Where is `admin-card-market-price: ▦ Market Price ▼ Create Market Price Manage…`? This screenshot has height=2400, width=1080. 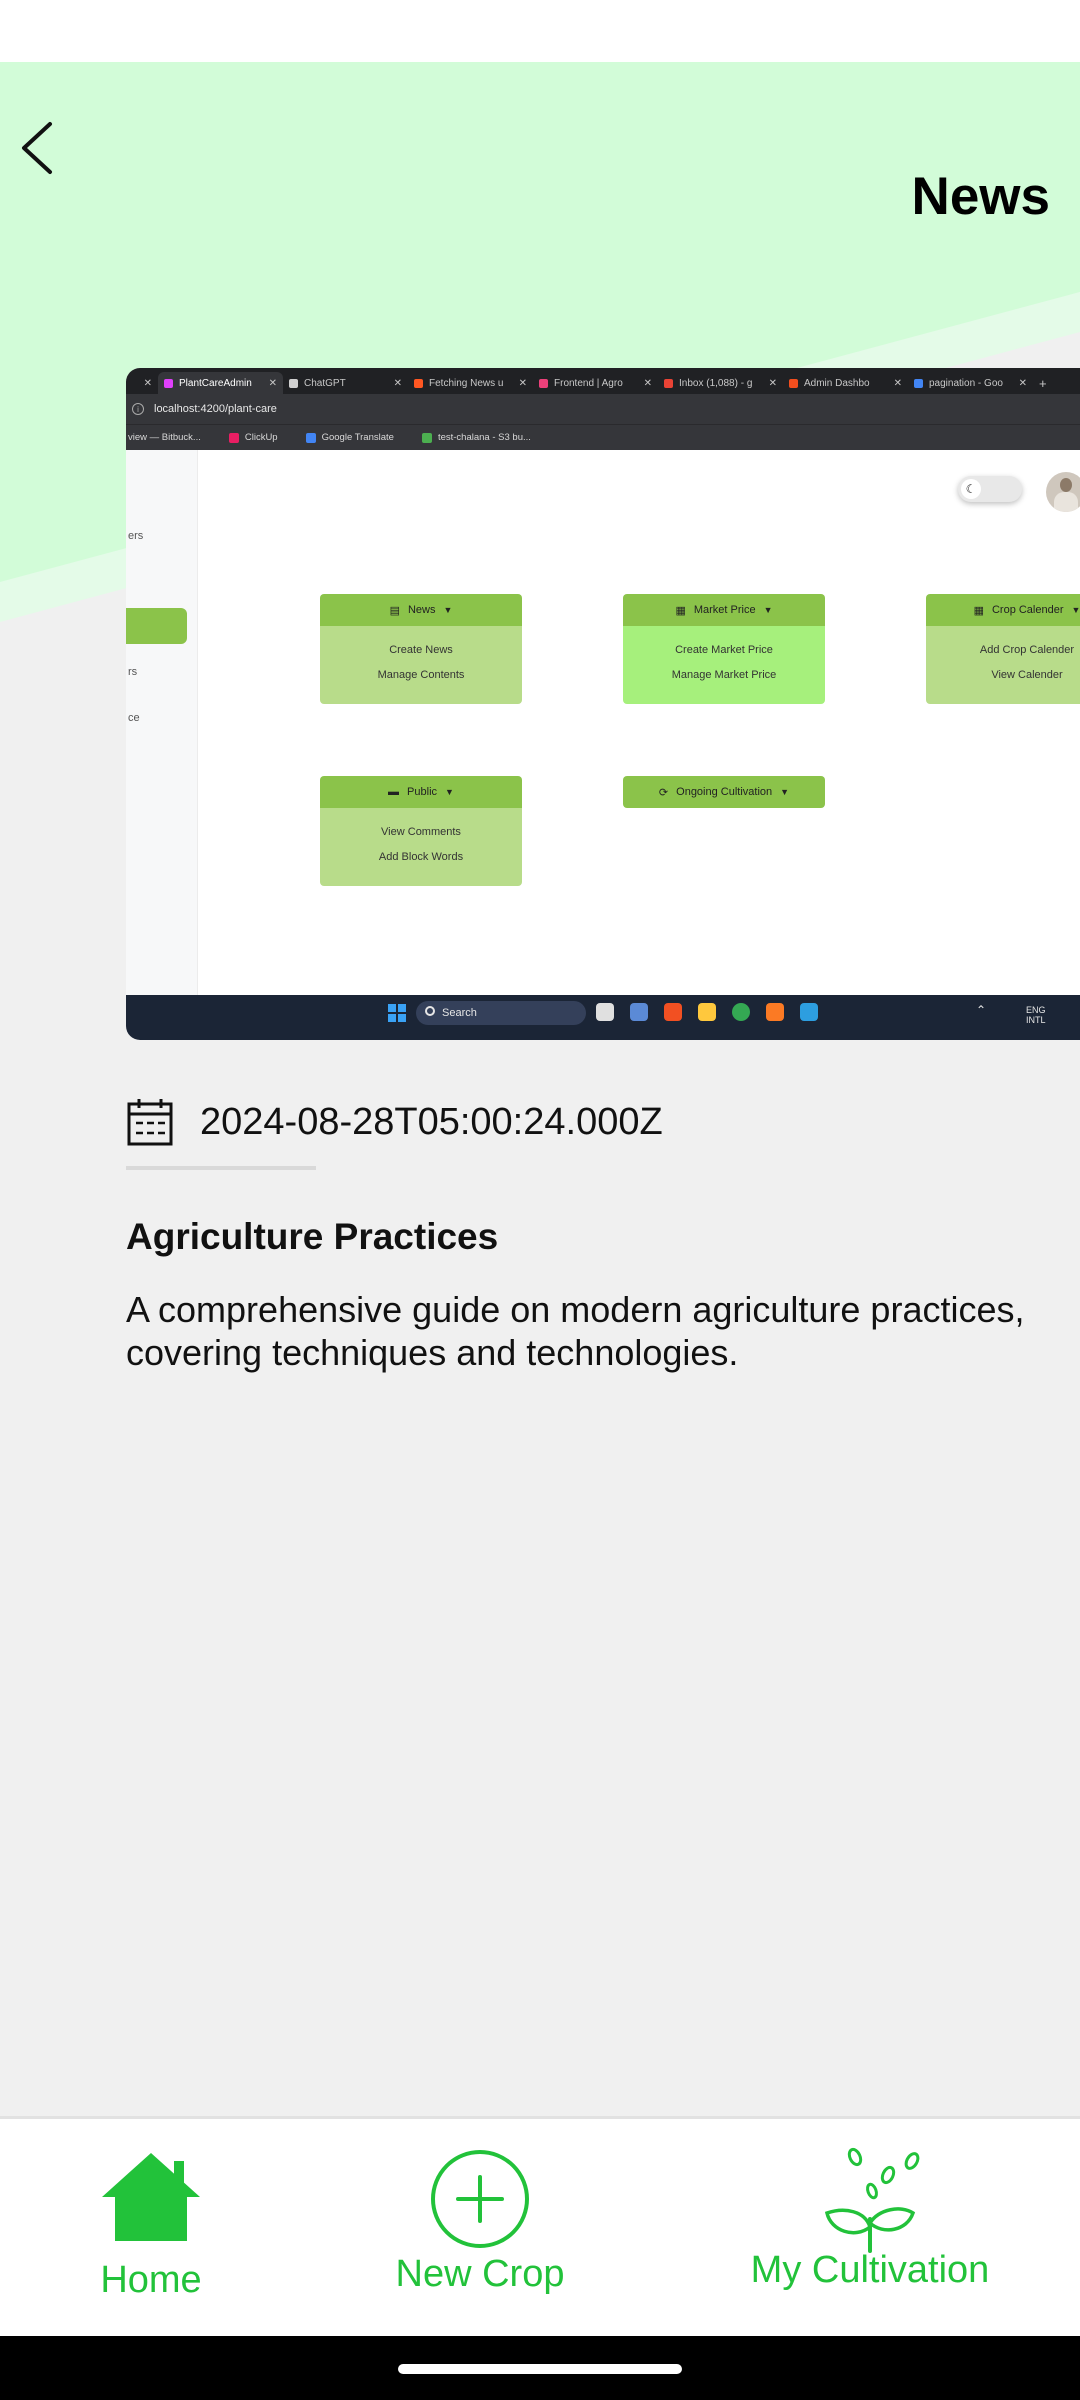
admin-card-market-price: ▦ Market Price ▼ Create Market Price Manage… is located at coordinates (724, 649).